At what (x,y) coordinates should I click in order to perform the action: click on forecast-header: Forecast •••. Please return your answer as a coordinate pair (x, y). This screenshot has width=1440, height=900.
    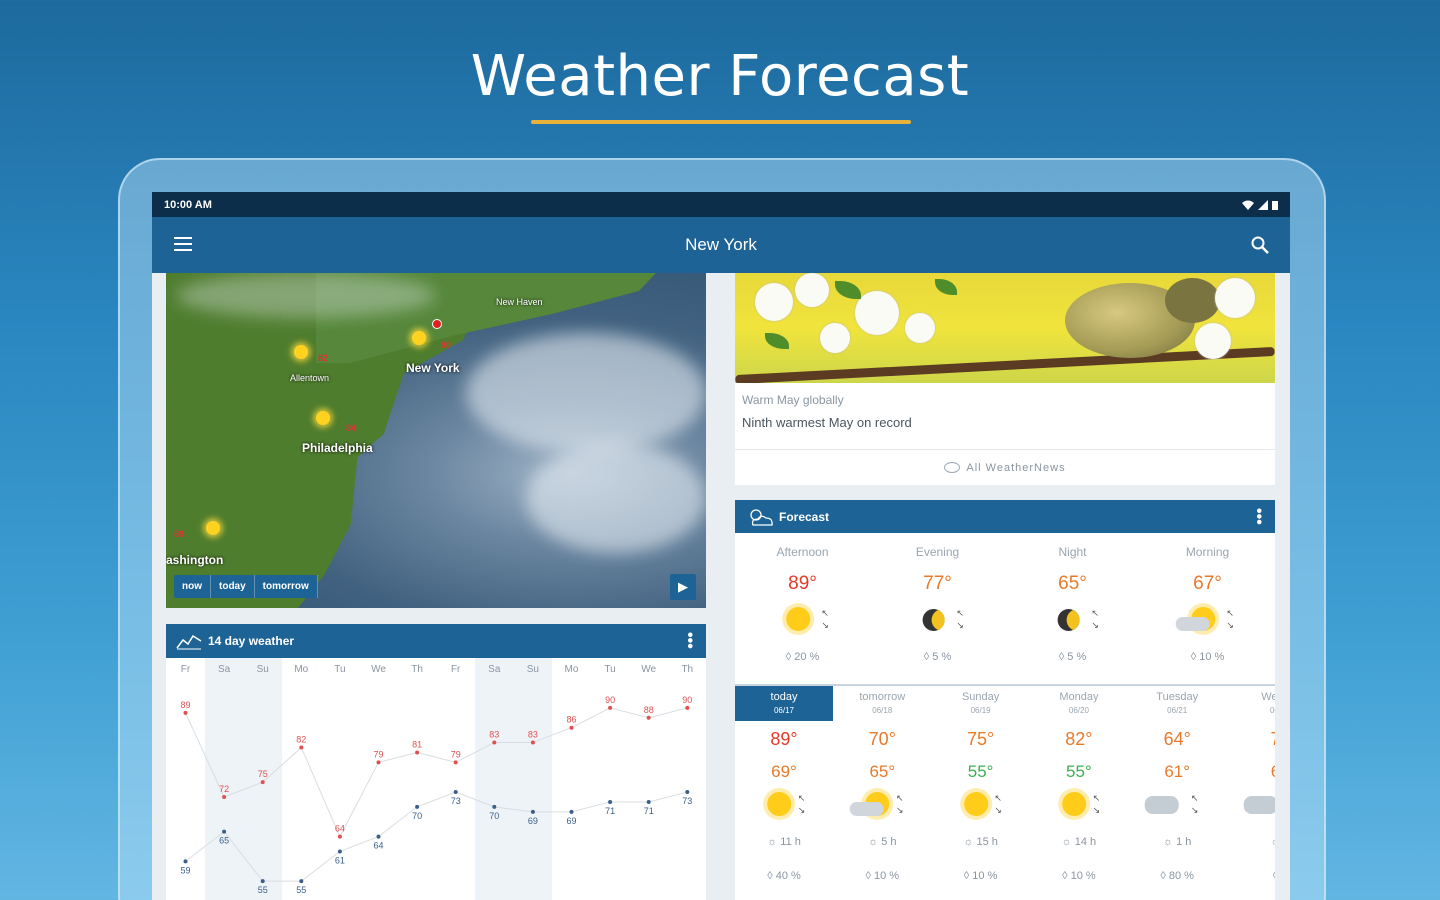
    Looking at the image, I should click on (1005, 516).